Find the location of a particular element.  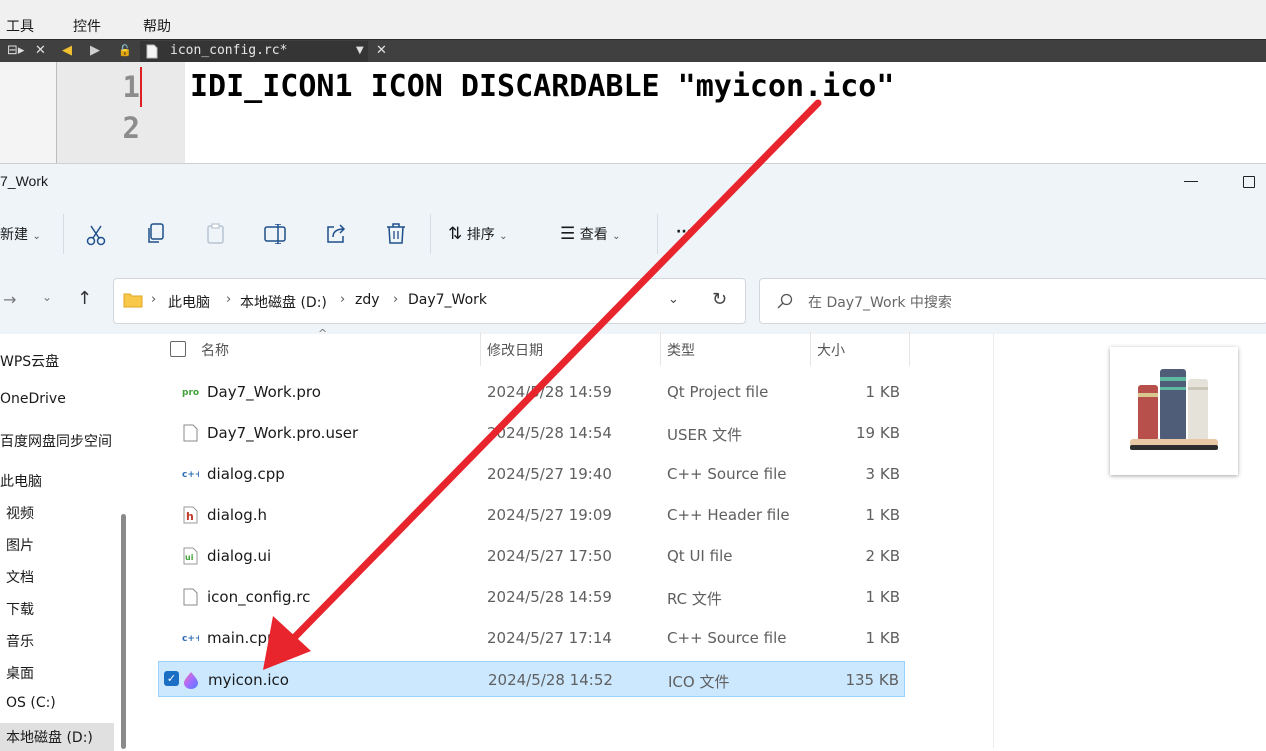

nav-item-music: 音乐 is located at coordinates (20, 641).